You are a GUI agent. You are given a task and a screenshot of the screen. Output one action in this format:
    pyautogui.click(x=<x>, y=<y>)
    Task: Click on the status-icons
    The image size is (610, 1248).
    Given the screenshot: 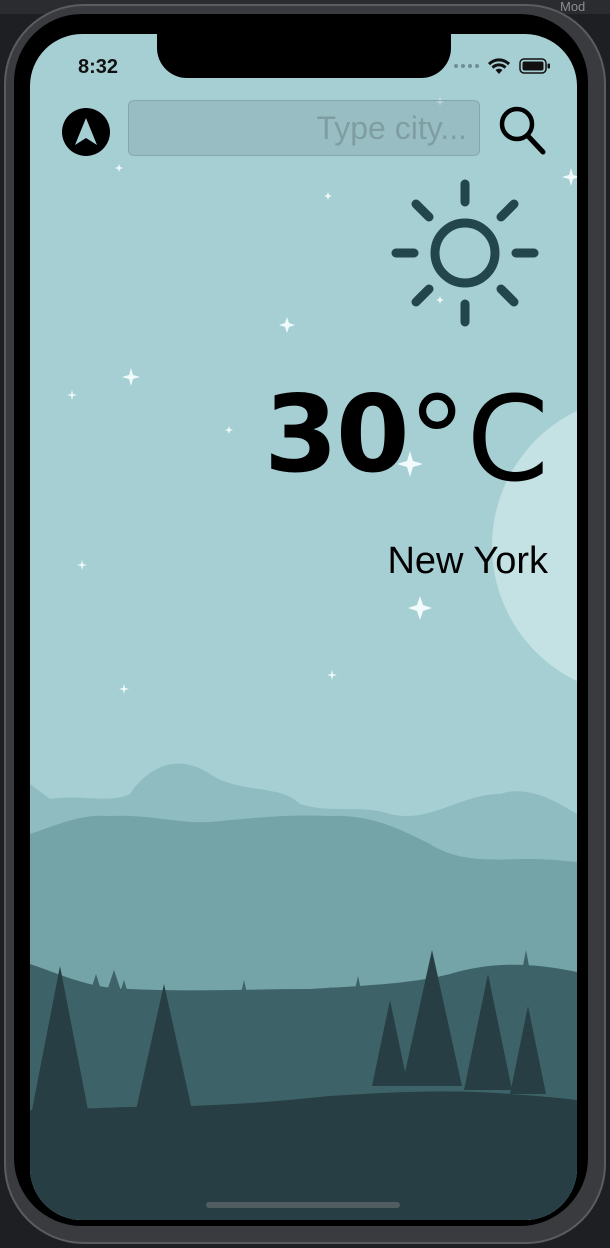 What is the action you would take?
    pyautogui.click(x=502, y=66)
    